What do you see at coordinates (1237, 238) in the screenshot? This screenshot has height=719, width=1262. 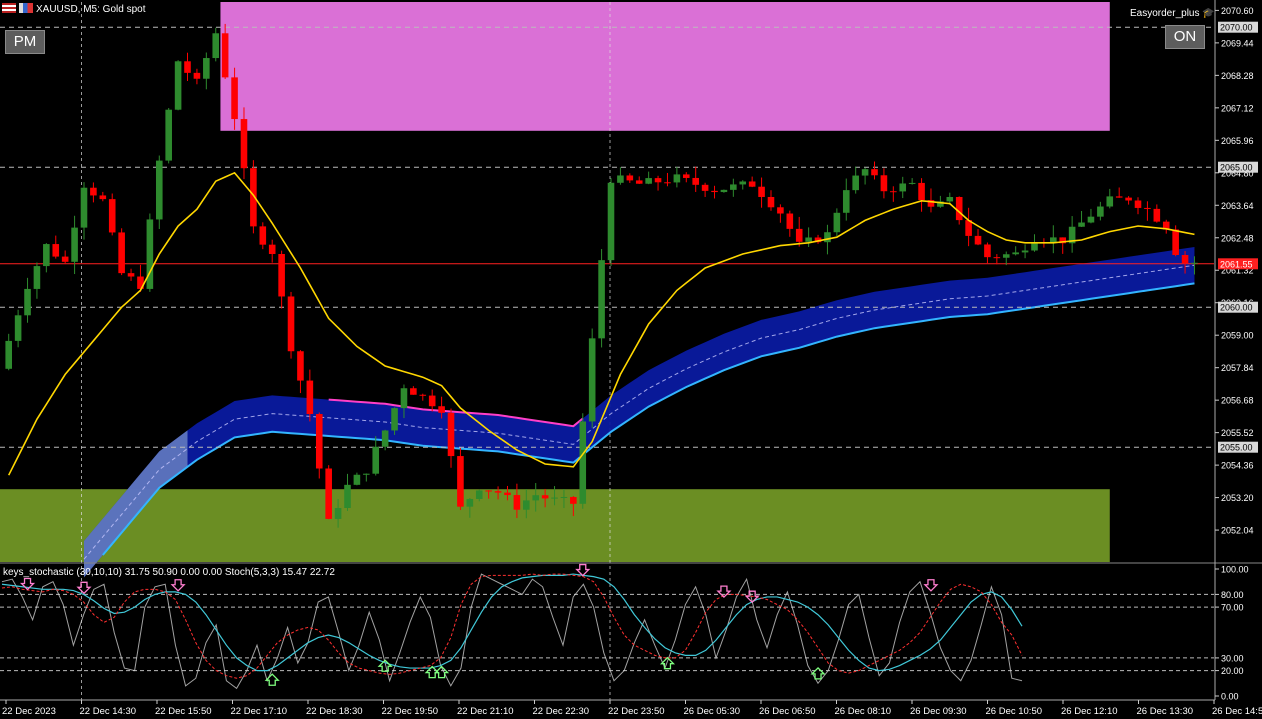 I see `price-tick-label: 2062.48` at bounding box center [1237, 238].